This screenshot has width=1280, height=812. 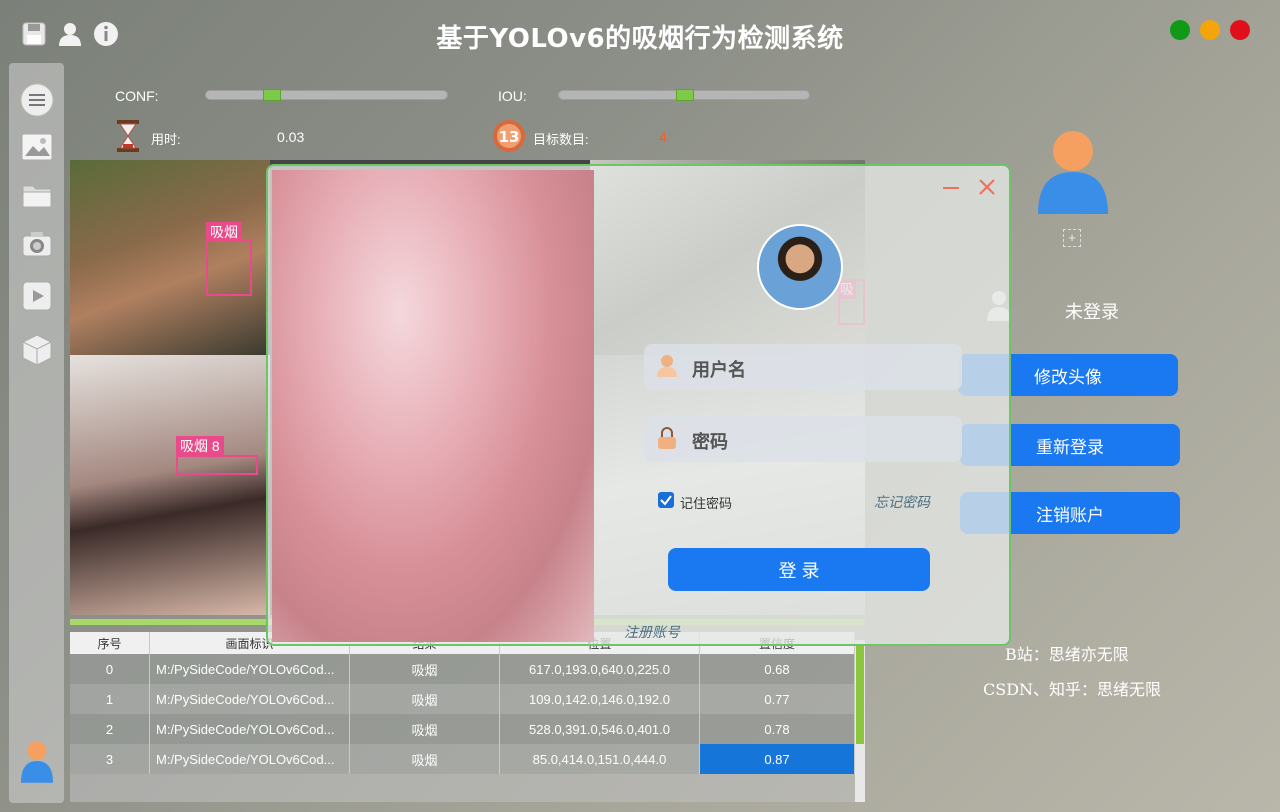 What do you see at coordinates (1092, 312) in the screenshot?
I see `login-status: 未登录` at bounding box center [1092, 312].